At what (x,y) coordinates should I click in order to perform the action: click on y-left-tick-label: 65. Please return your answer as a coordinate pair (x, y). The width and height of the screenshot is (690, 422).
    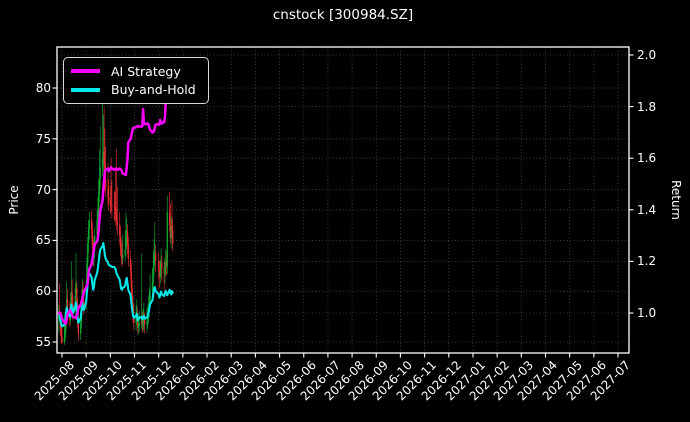
    Looking at the image, I should click on (43, 240).